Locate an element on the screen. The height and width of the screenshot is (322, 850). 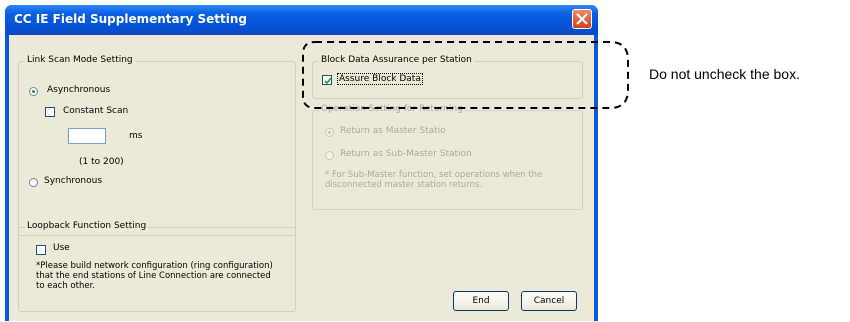
callout-annotation: Do not uncheck the box. is located at coordinates (724, 74).